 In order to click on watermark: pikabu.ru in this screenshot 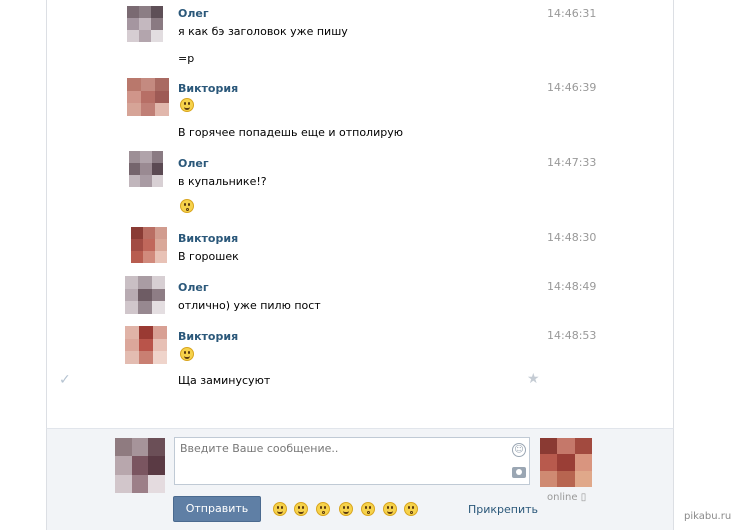, I will do `click(708, 516)`.